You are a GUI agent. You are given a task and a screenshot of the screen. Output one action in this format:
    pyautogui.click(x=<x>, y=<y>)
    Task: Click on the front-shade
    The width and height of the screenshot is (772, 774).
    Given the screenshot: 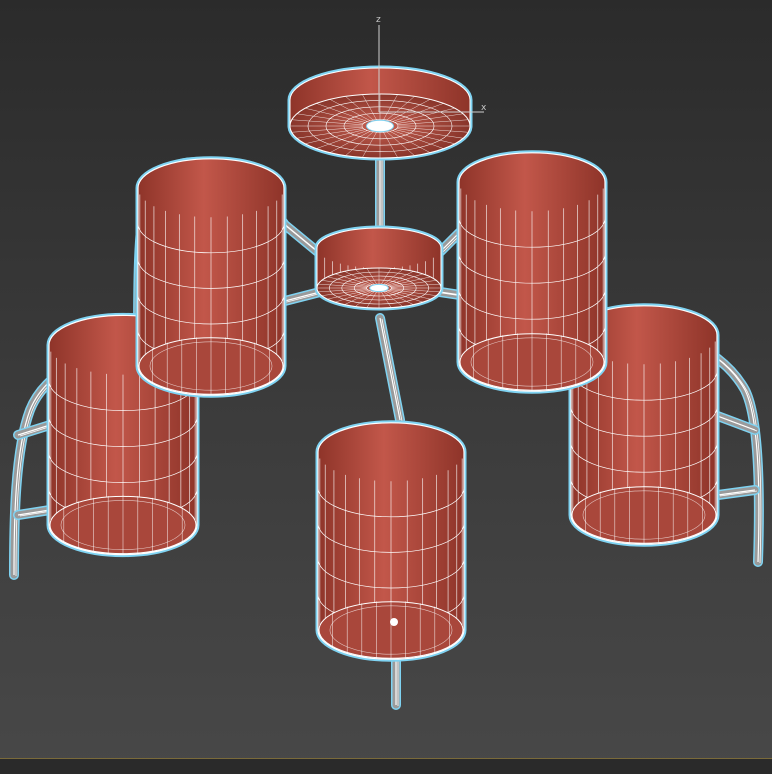 What is the action you would take?
    pyautogui.click(x=391, y=541)
    